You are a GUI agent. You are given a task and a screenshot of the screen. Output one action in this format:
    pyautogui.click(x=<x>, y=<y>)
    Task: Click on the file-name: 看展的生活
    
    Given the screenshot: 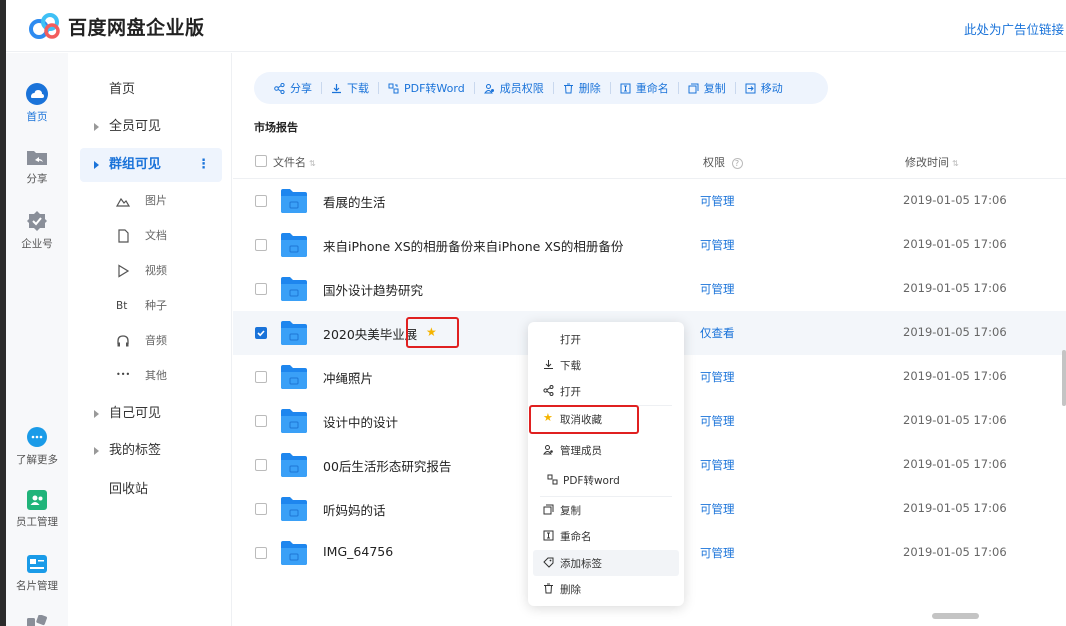 What is the action you would take?
    pyautogui.click(x=354, y=201)
    